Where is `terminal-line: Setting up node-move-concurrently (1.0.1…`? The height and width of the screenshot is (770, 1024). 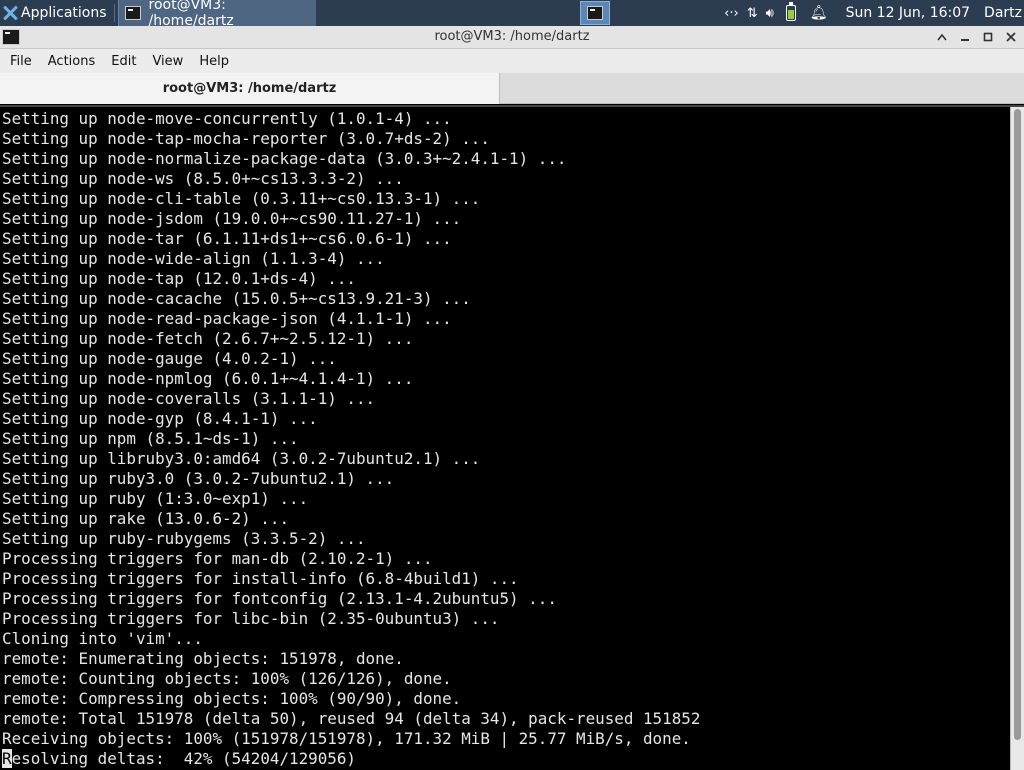 terminal-line: Setting up node-move-concurrently (1.0.1… is located at coordinates (227, 118).